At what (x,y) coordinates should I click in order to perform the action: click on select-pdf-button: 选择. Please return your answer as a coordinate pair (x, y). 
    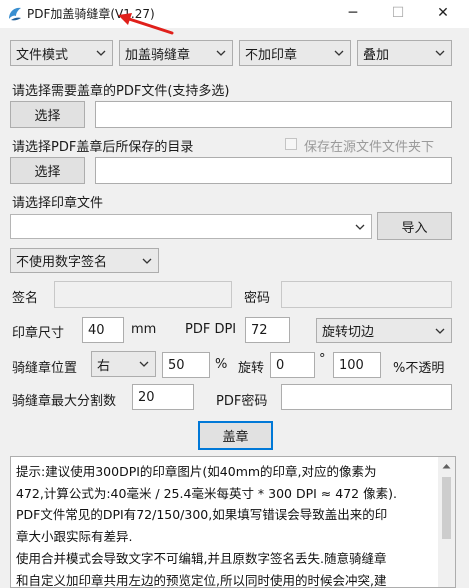
    Looking at the image, I should click on (47, 114).